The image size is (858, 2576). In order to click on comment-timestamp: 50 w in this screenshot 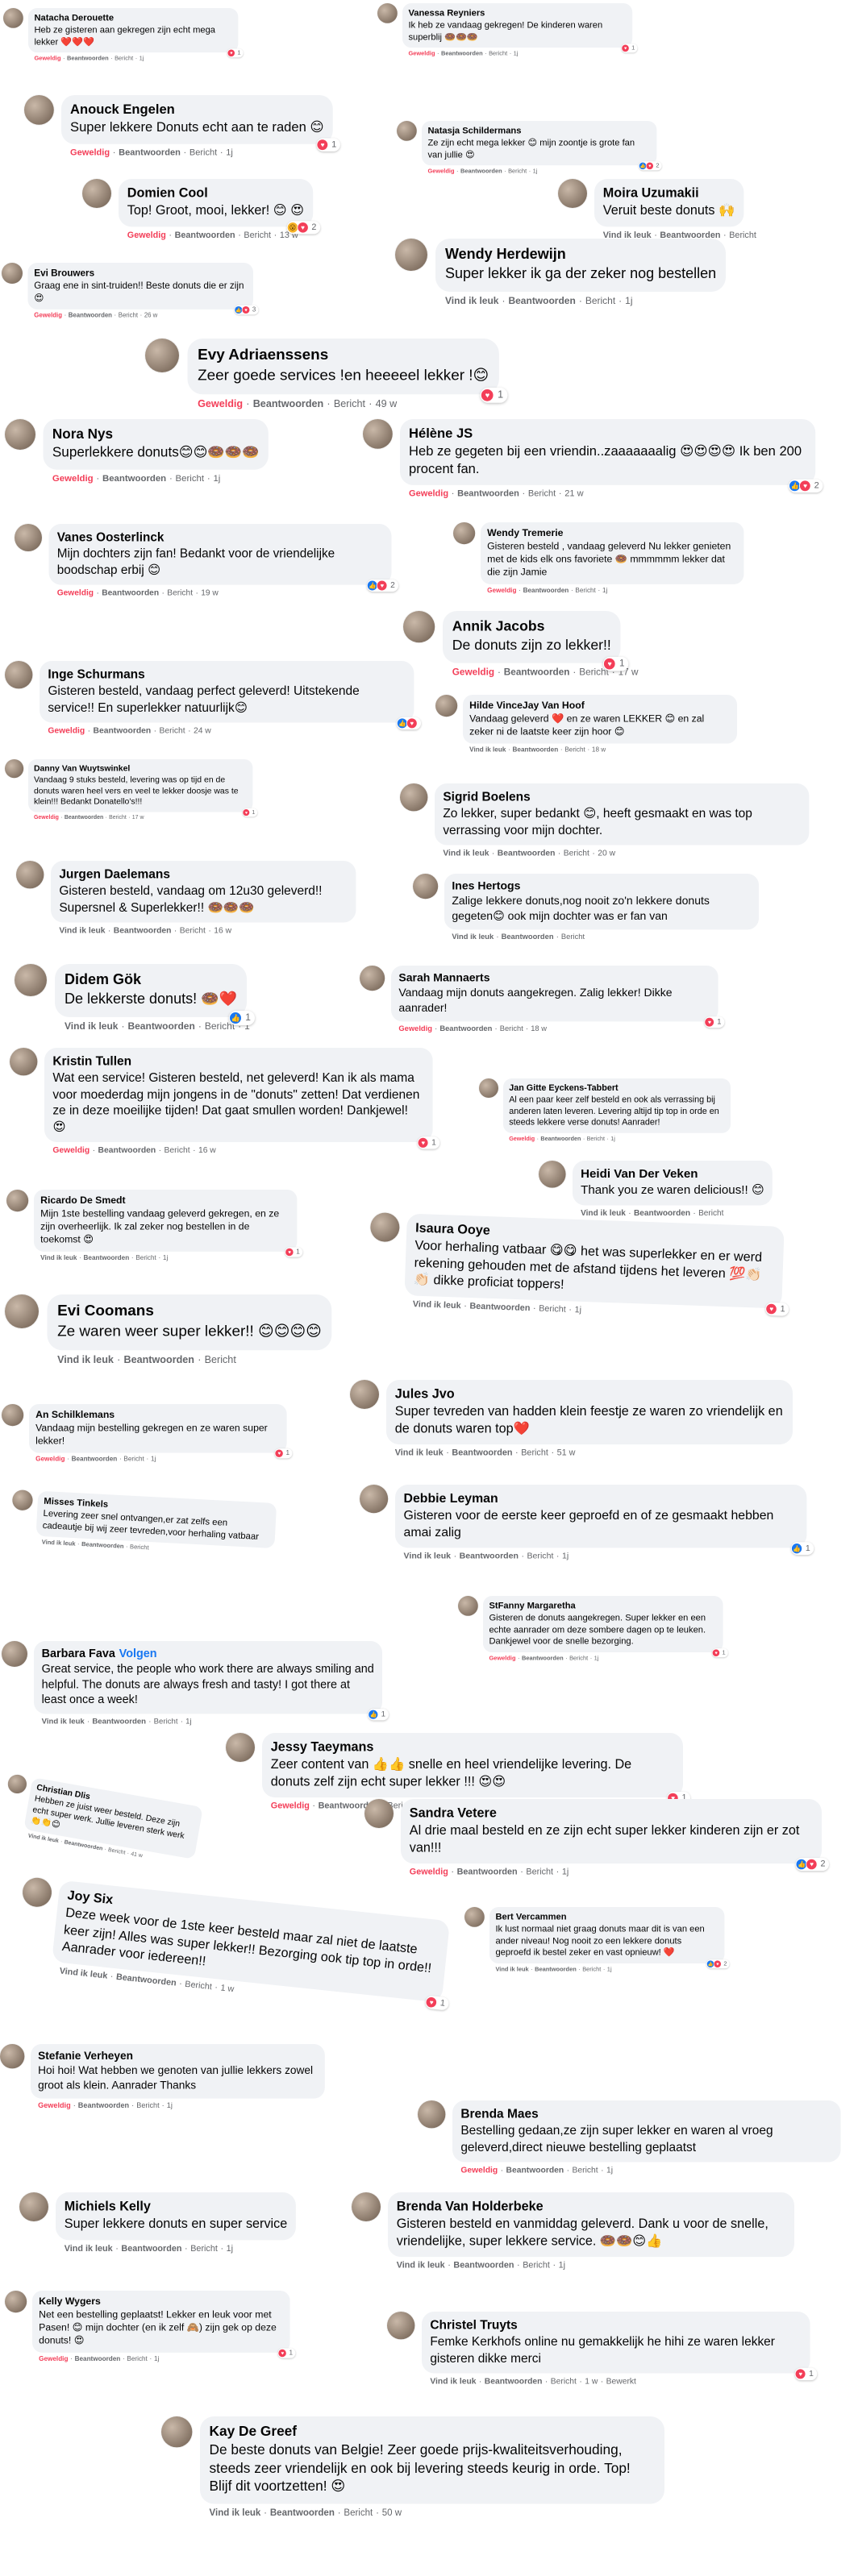, I will do `click(392, 2512)`.